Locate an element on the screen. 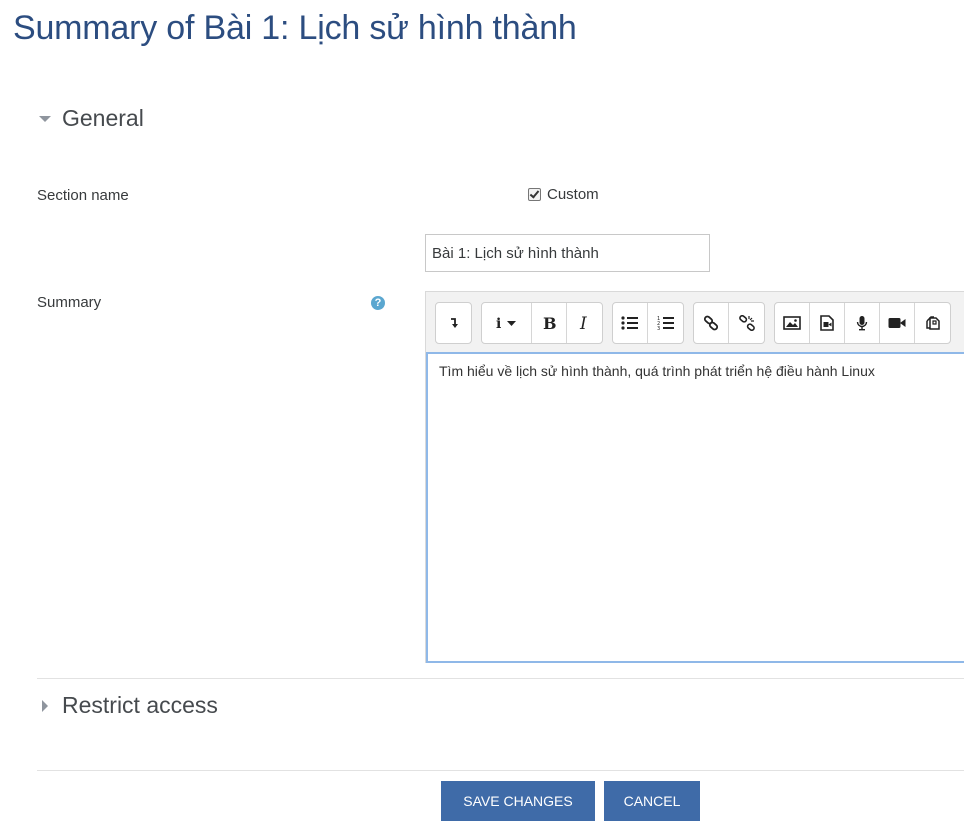  record-audio-button is located at coordinates (862, 323).